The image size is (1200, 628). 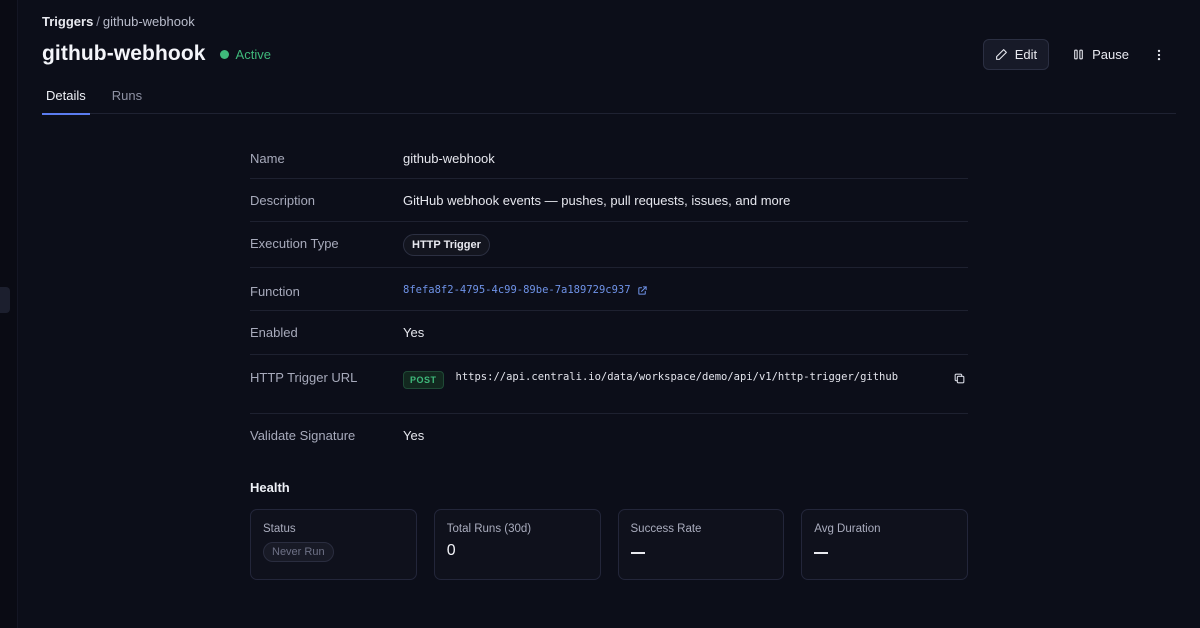 What do you see at coordinates (5, 300) in the screenshot?
I see `sidebar-toggle-handle` at bounding box center [5, 300].